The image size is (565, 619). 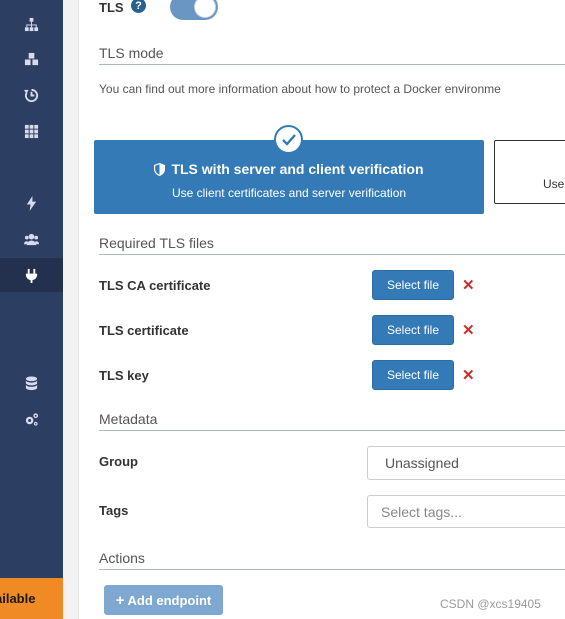 What do you see at coordinates (31, 309) in the screenshot?
I see `sidebar: ailable` at bounding box center [31, 309].